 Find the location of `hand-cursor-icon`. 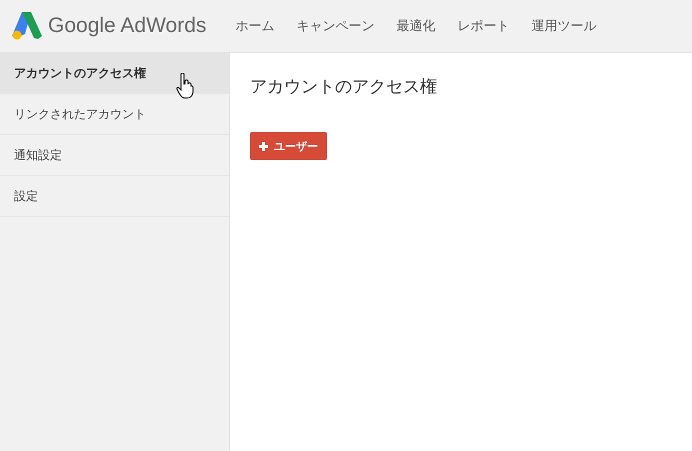

hand-cursor-icon is located at coordinates (185, 86).